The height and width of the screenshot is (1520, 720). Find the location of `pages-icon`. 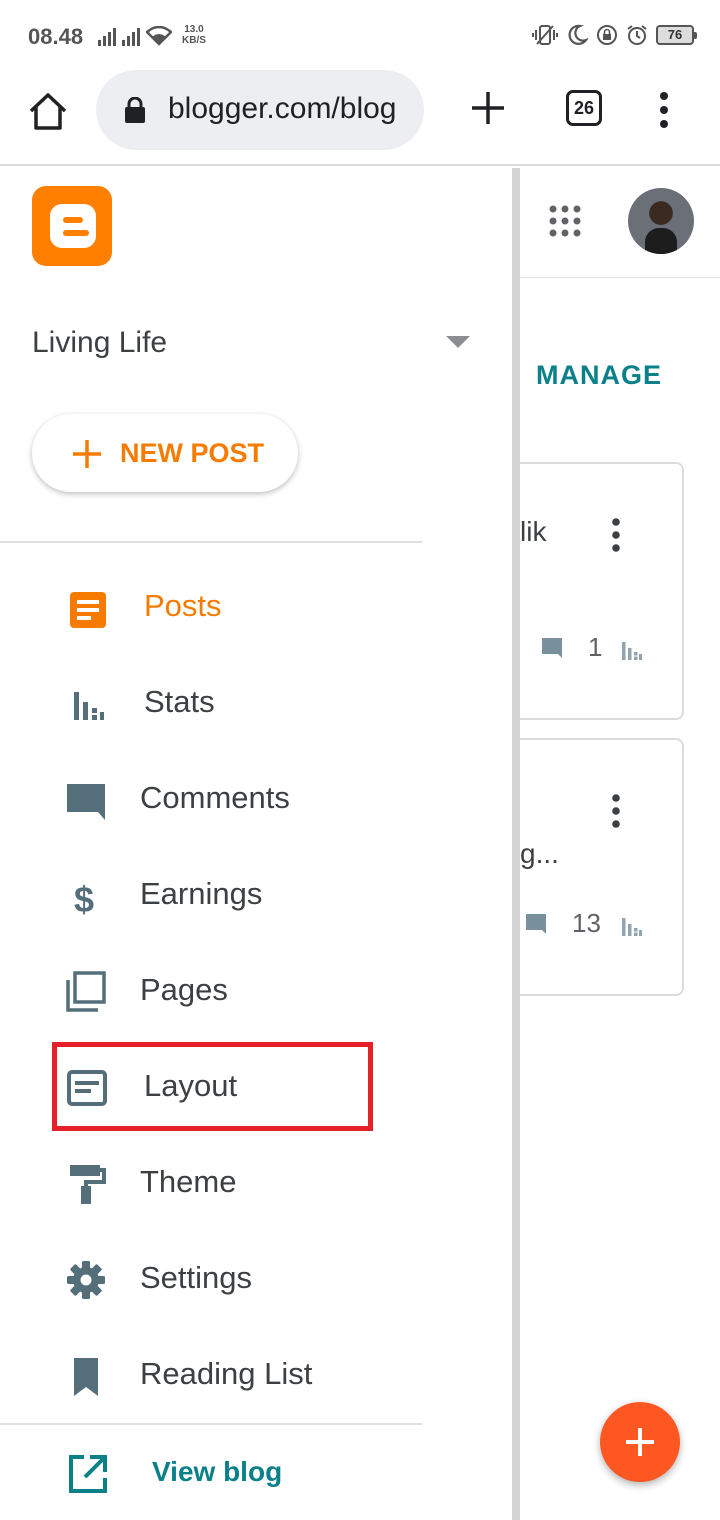

pages-icon is located at coordinates (86, 991).